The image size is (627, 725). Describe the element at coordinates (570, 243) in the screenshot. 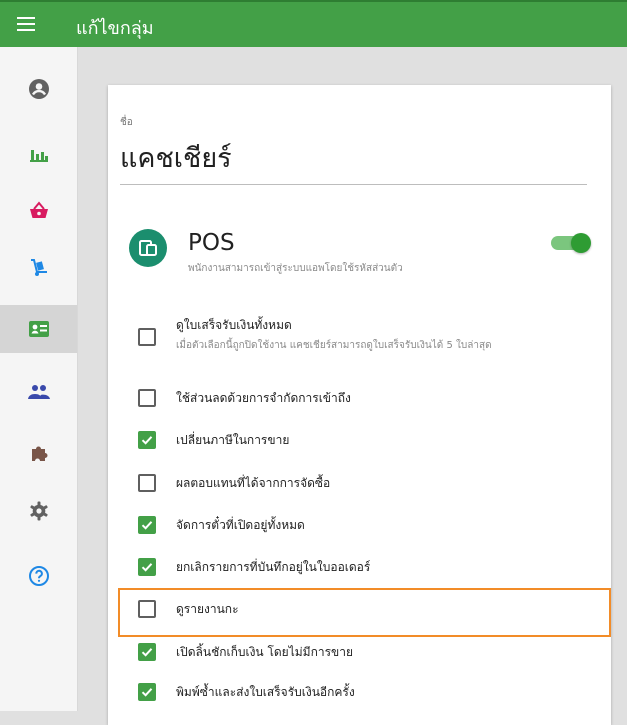

I see `pos-toggle` at that location.